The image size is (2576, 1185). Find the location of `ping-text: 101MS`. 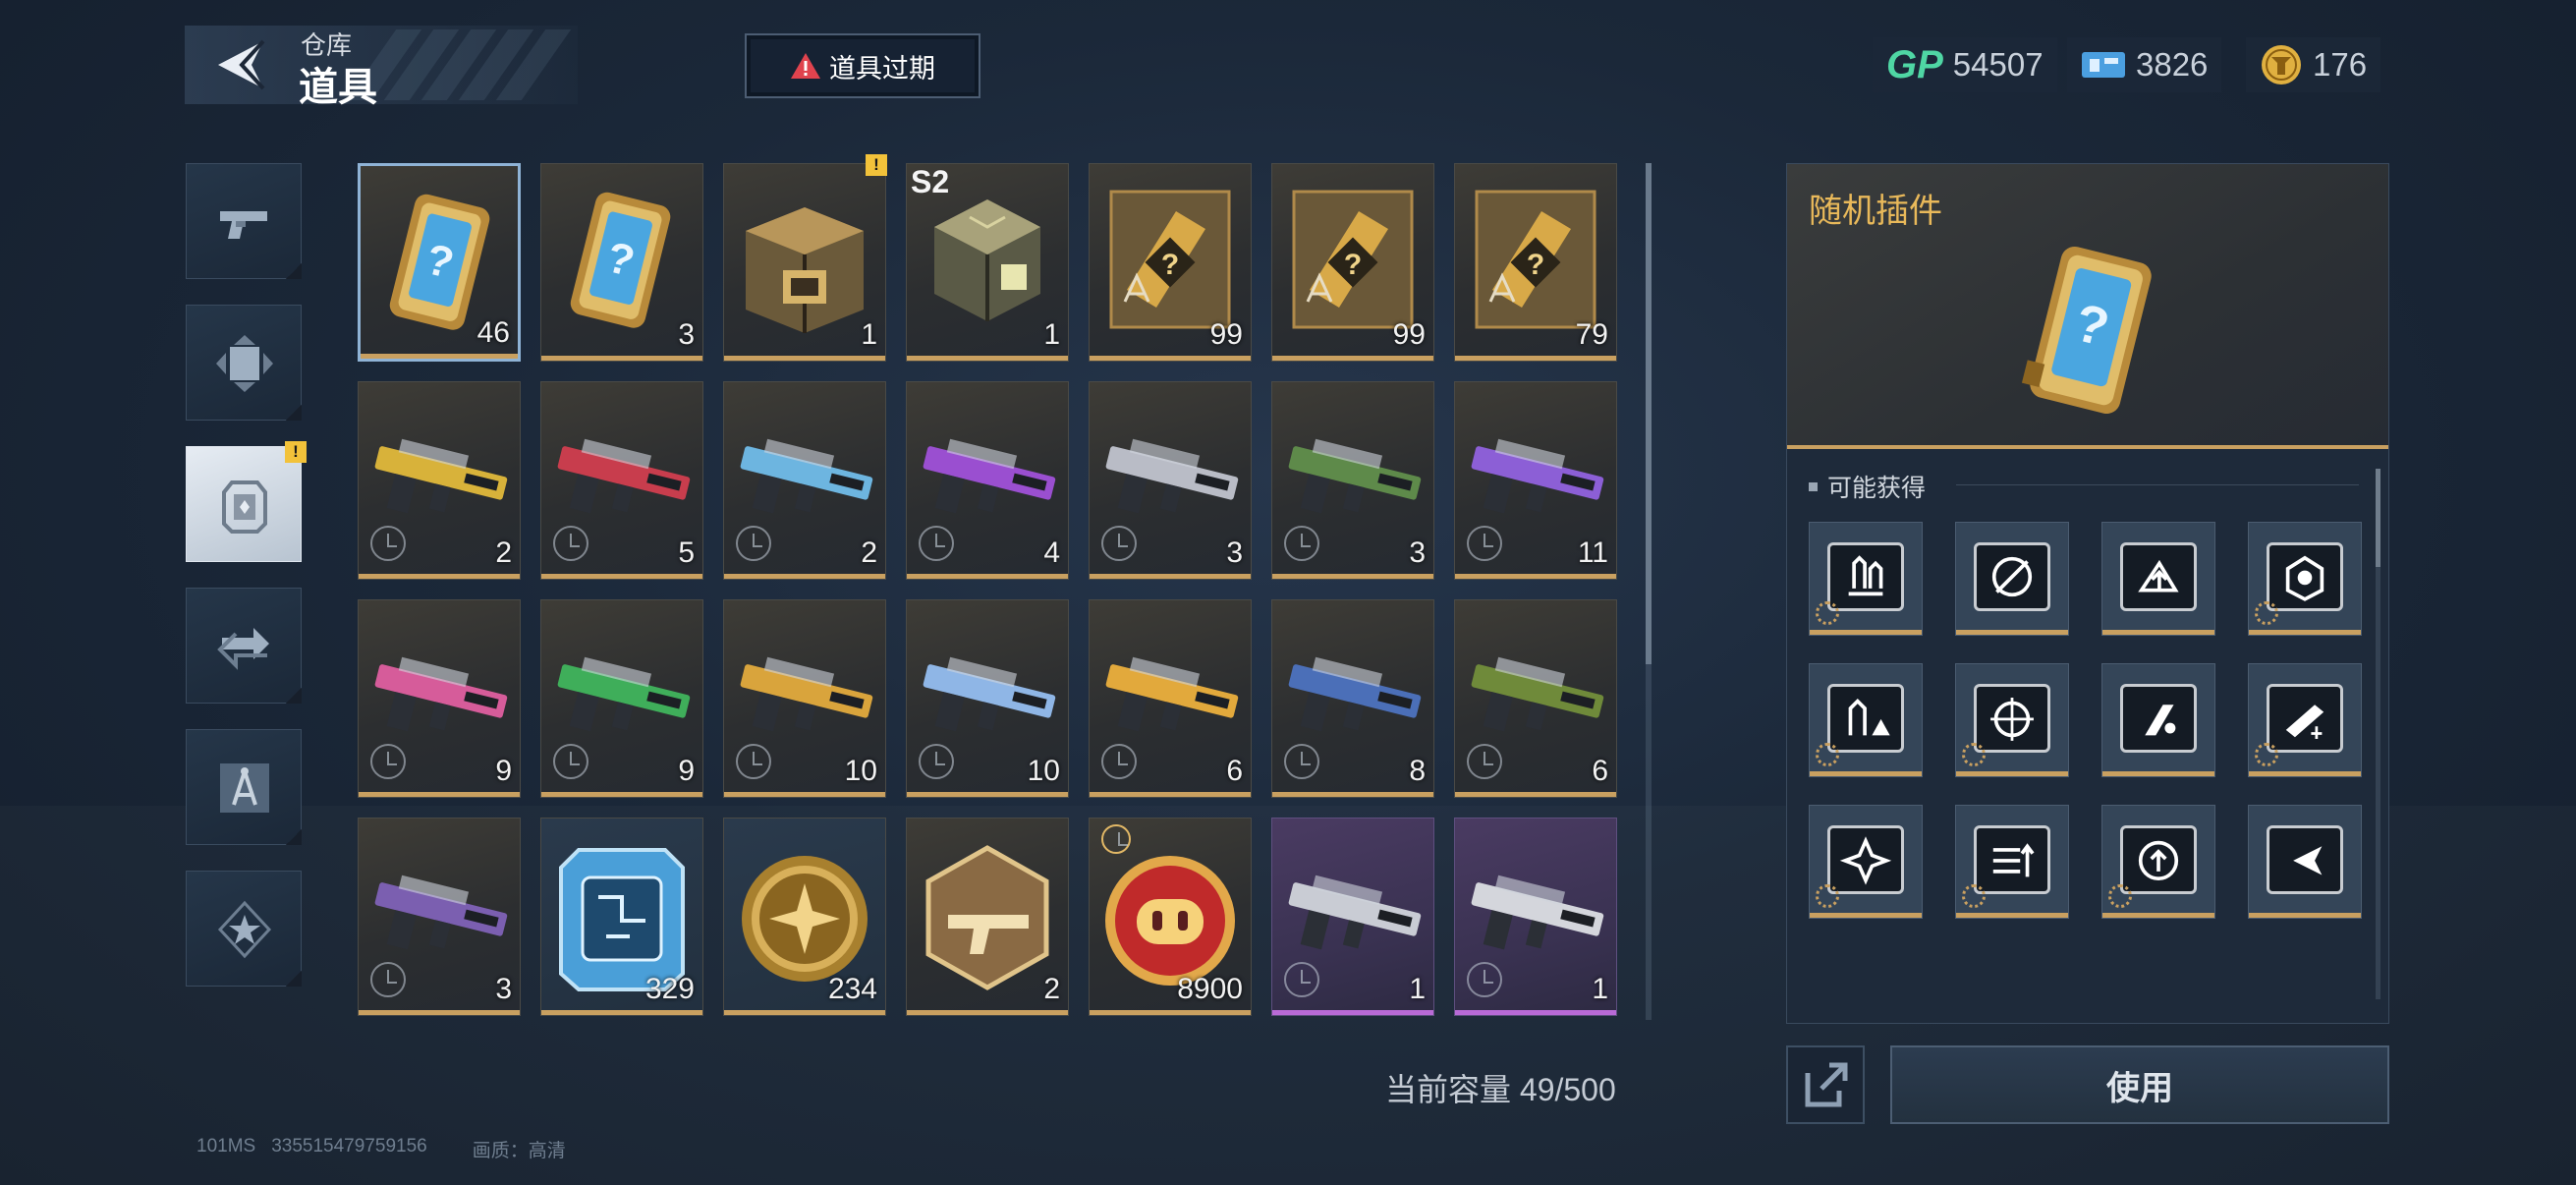

ping-text: 101MS is located at coordinates (226, 1146).